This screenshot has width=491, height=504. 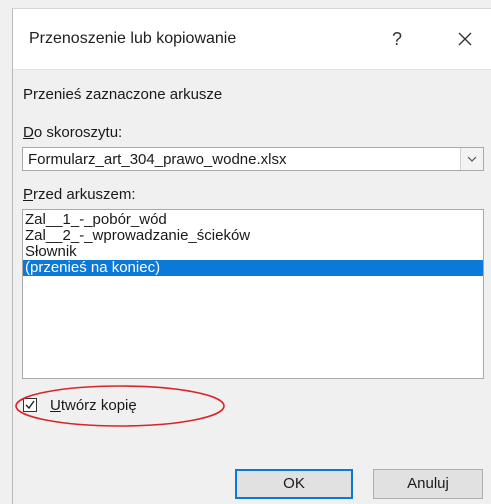 I want to click on help-icon: ?, so click(x=396, y=39).